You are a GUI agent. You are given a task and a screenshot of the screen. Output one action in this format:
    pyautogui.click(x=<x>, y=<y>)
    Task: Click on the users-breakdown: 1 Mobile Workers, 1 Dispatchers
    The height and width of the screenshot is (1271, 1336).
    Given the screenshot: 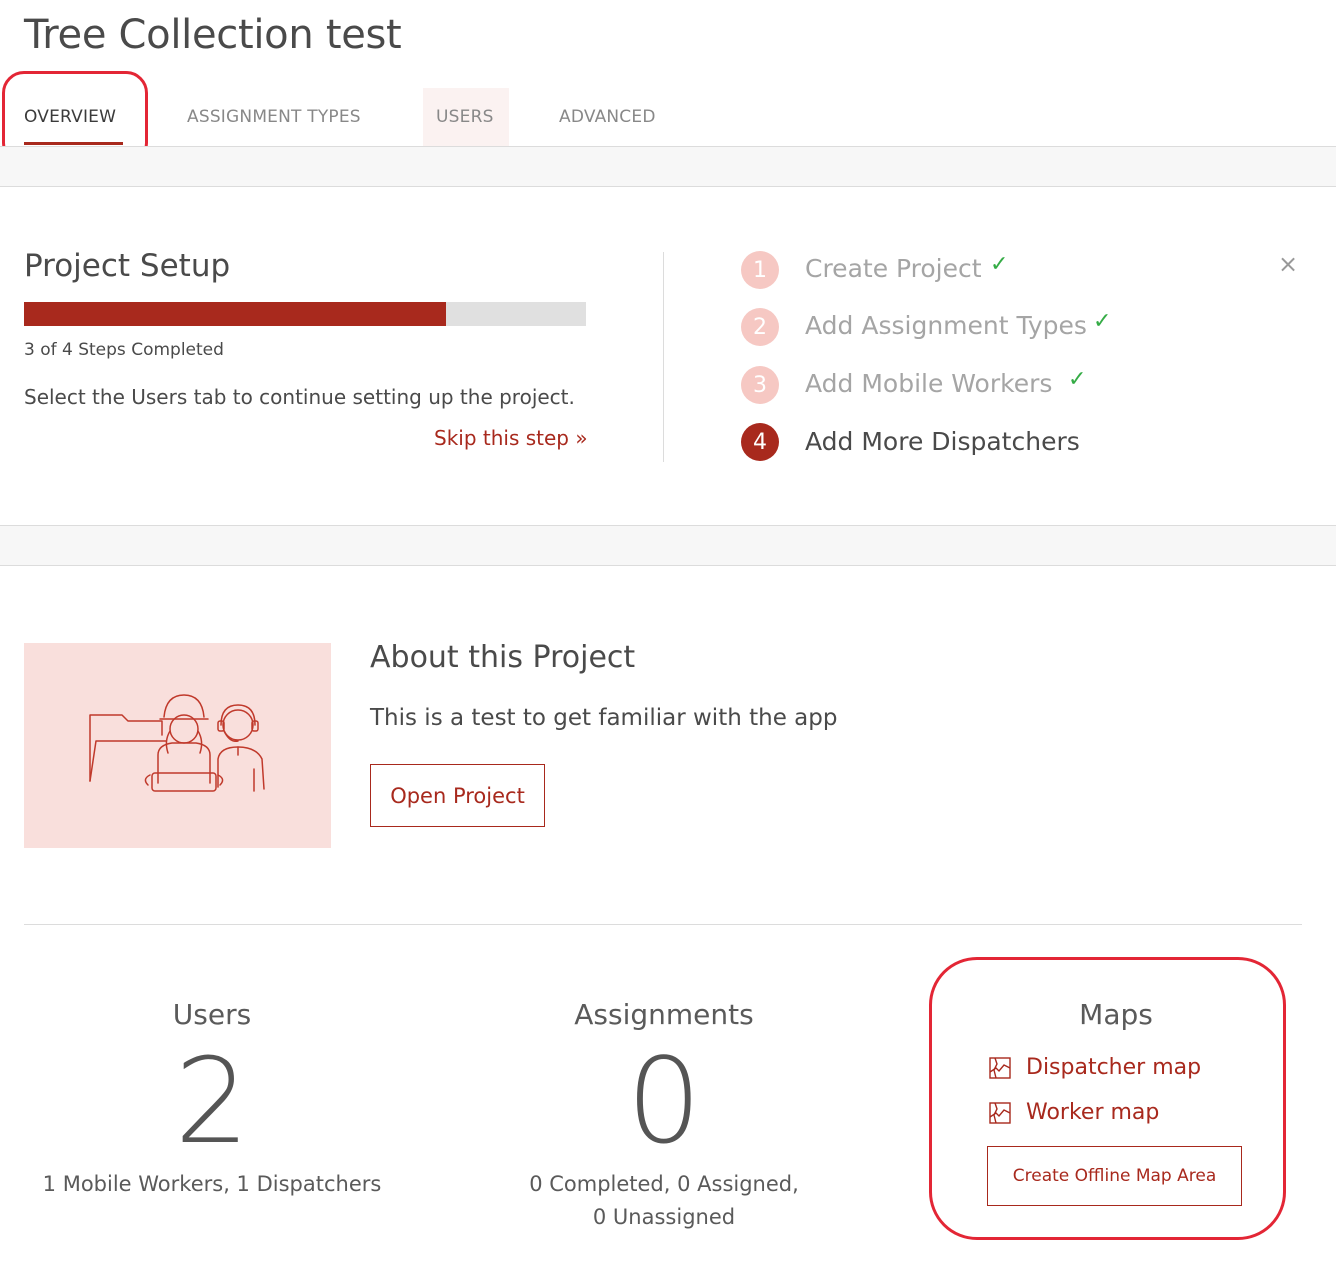 What is the action you would take?
    pyautogui.click(x=212, y=1184)
    